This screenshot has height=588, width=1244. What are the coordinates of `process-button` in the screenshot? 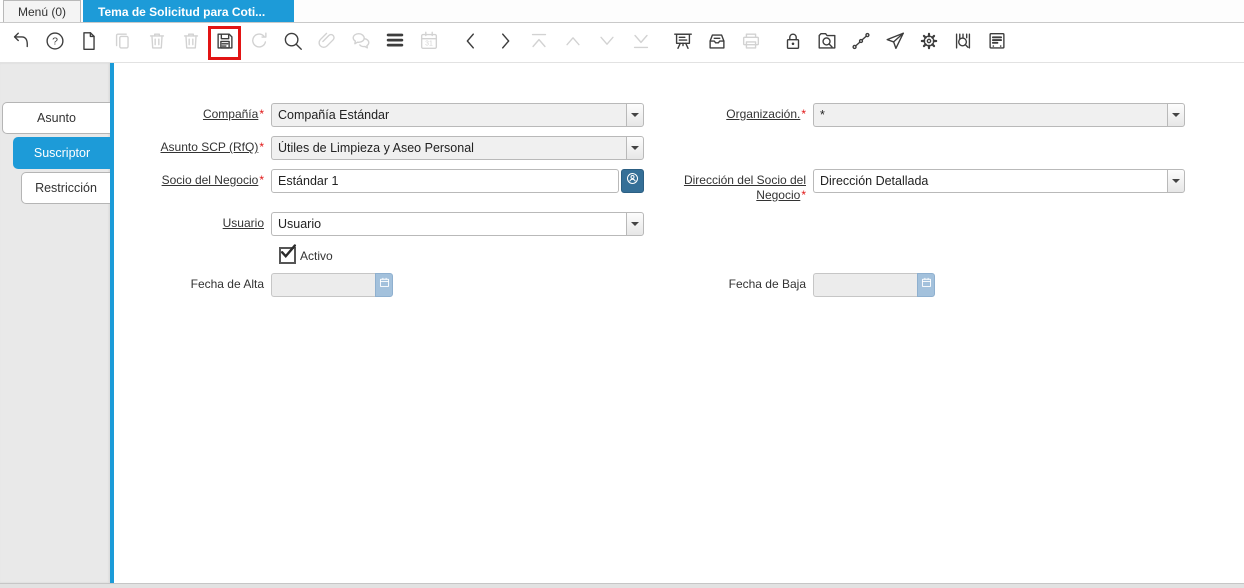 It's located at (928, 43).